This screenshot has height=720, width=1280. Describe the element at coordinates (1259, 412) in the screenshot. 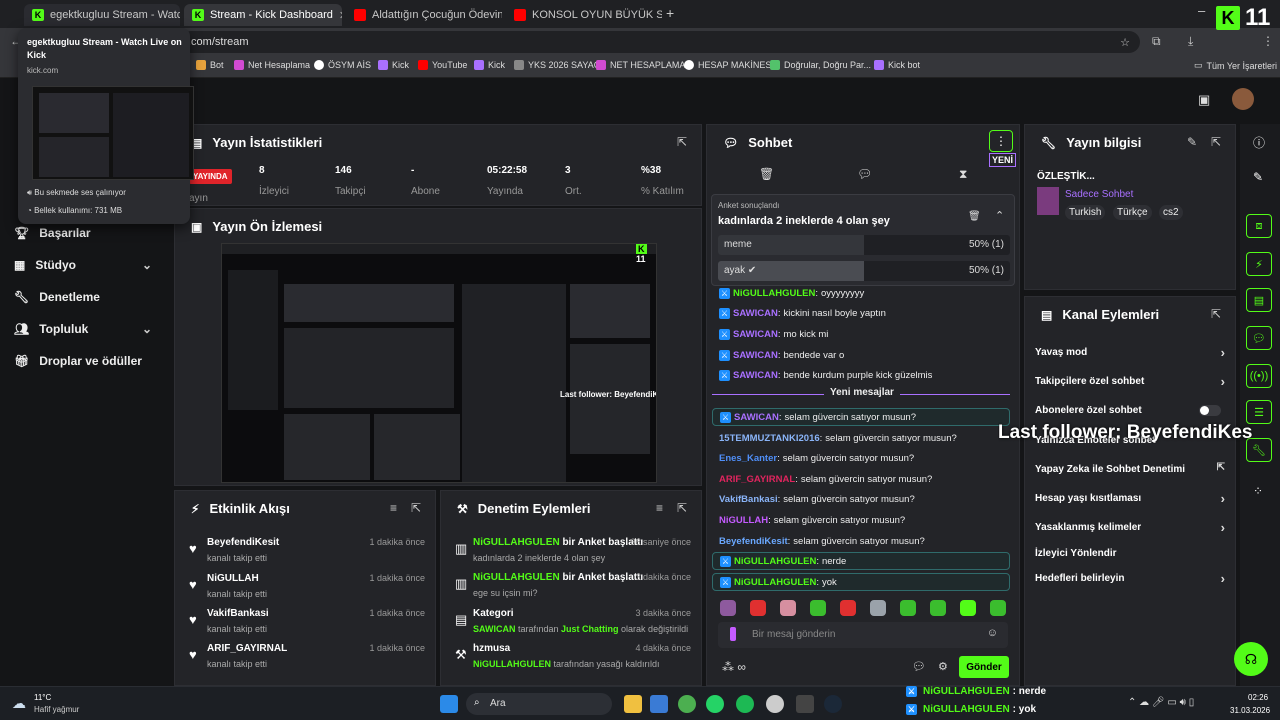

I see `rail-list-button: ☰` at that location.